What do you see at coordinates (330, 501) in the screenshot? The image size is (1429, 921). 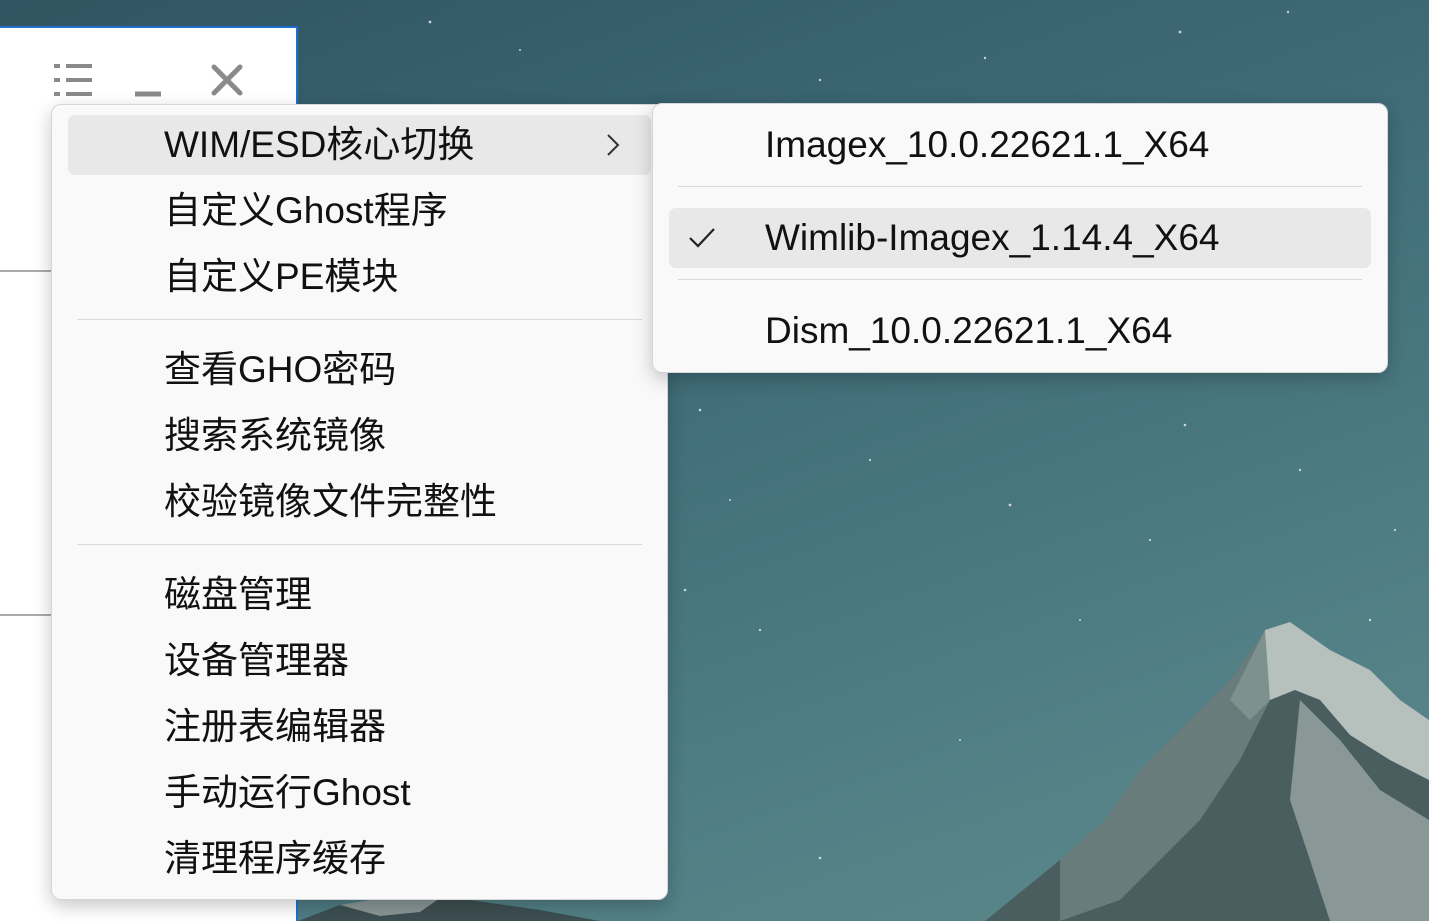 I see `menu-item-label: 校验镜像文件完整性` at bounding box center [330, 501].